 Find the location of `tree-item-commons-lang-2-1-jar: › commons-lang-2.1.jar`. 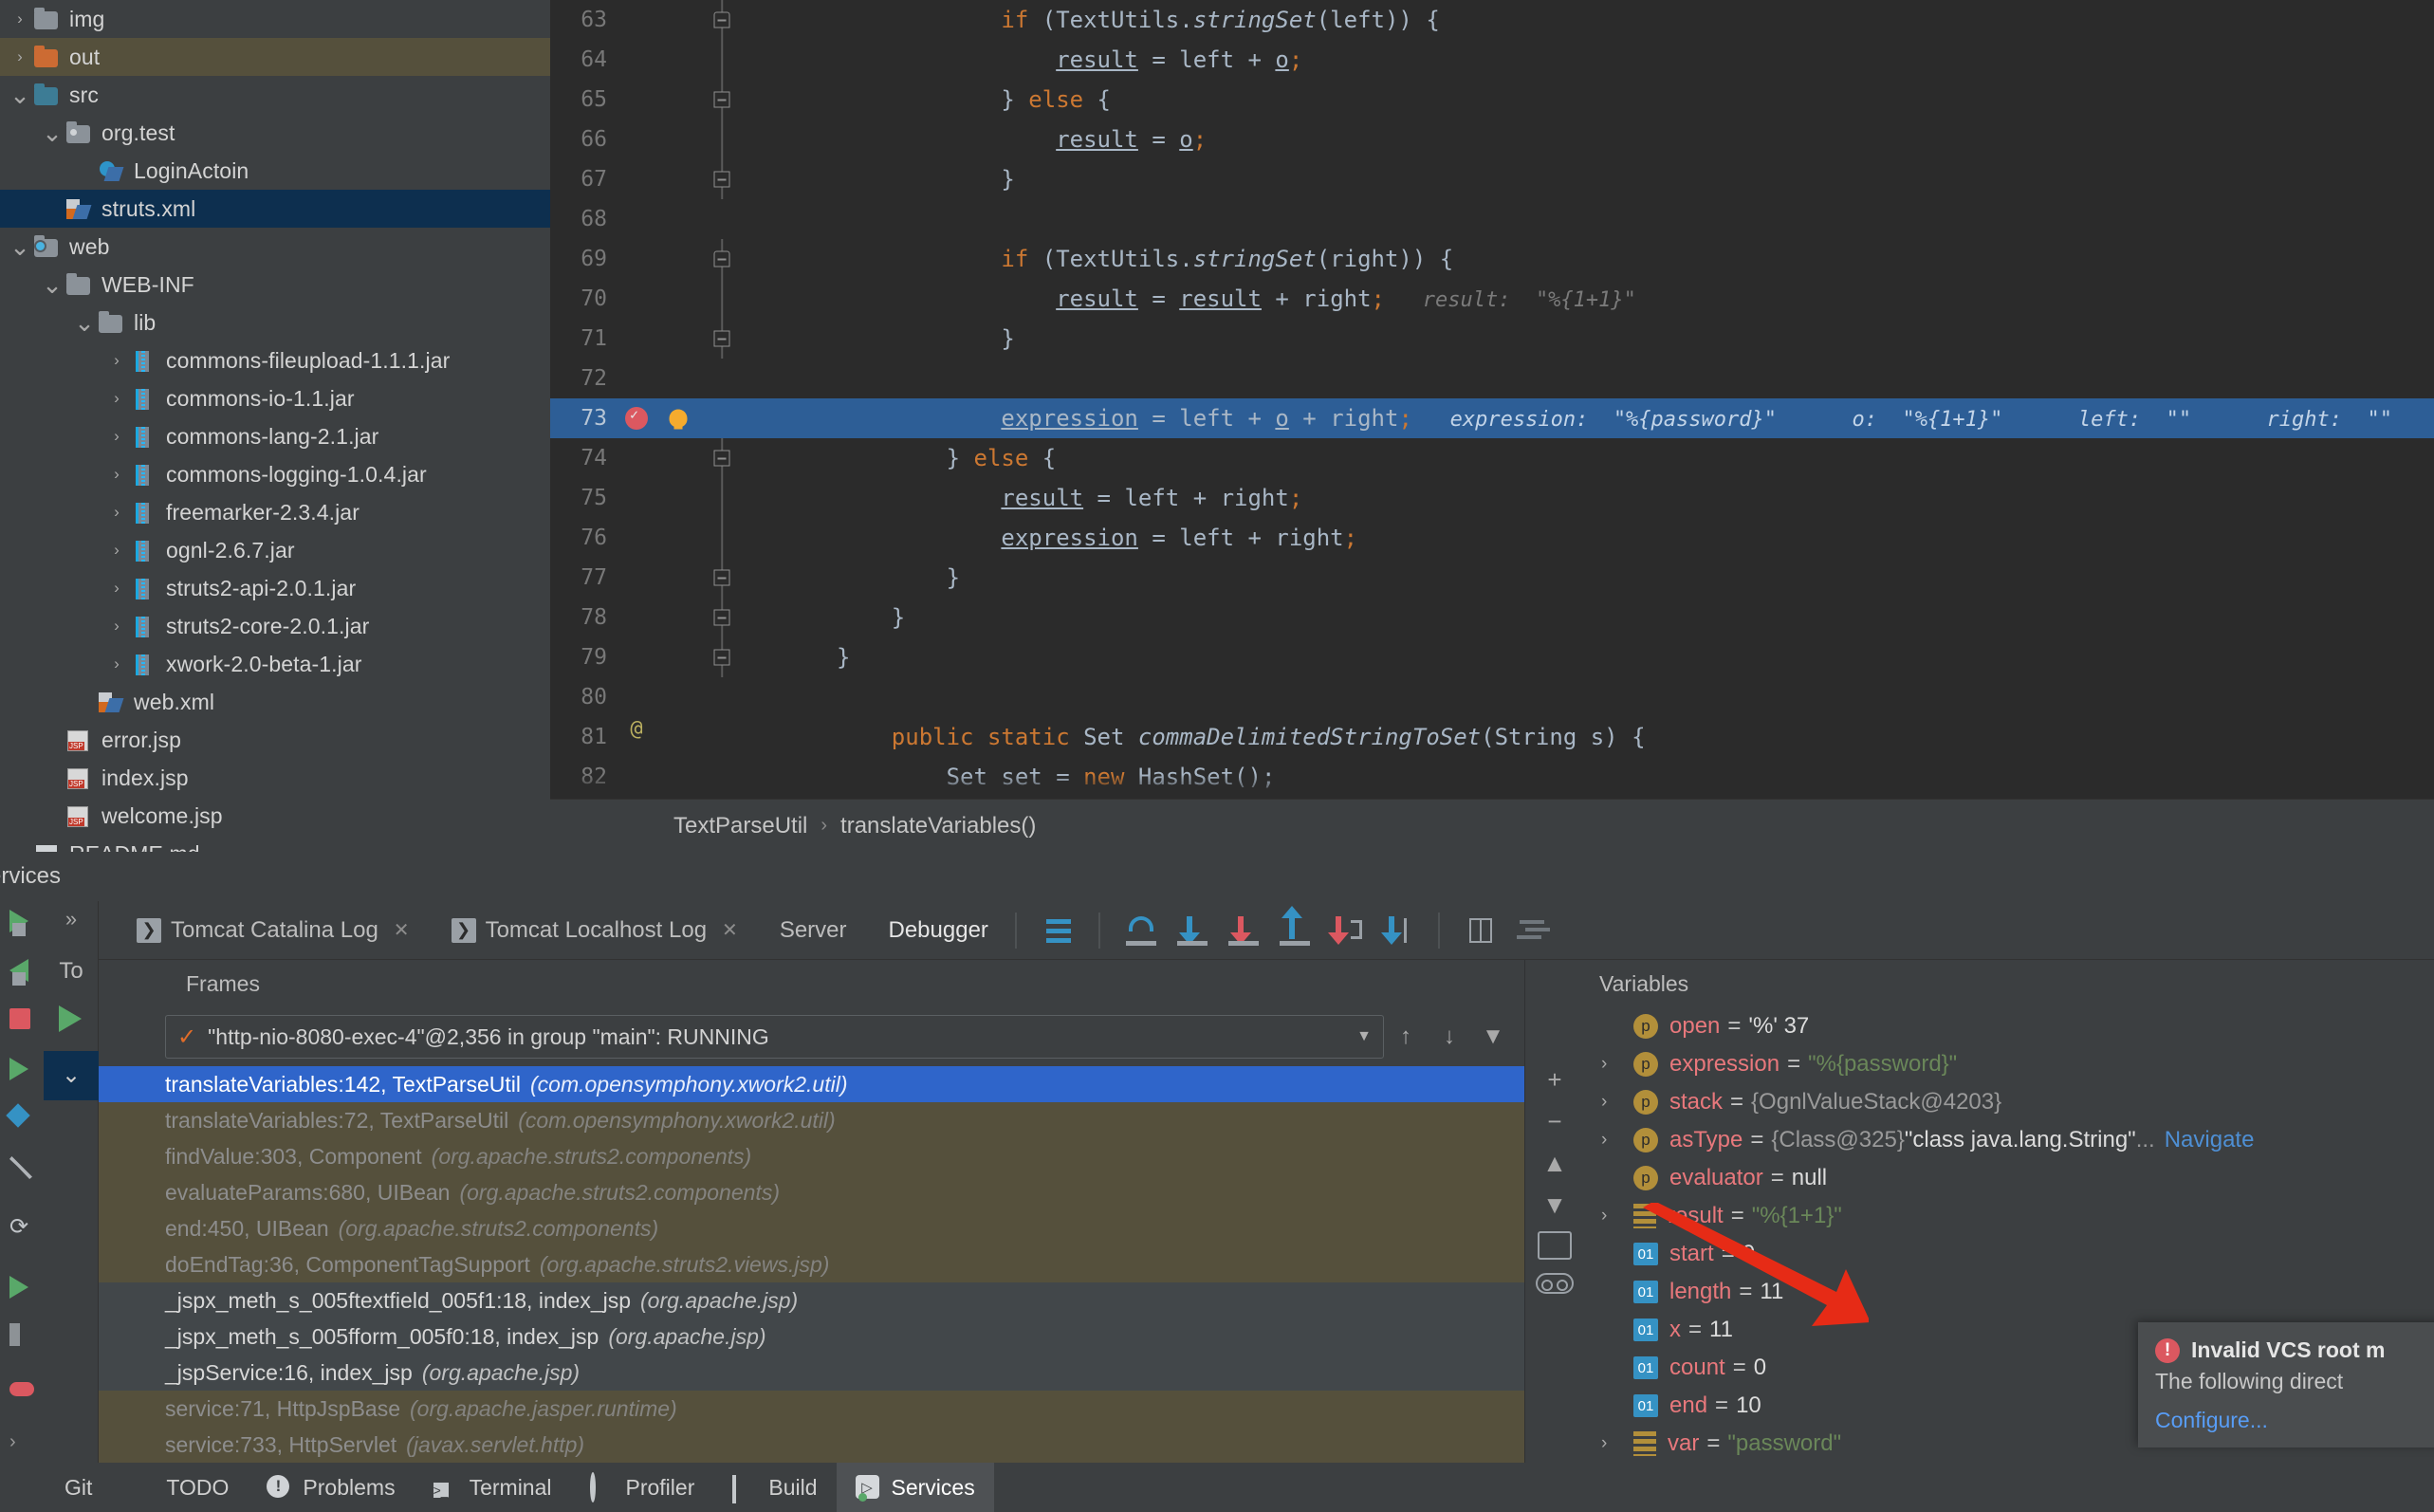

tree-item-commons-lang-2-1-jar: › commons-lang-2.1.jar is located at coordinates (275, 436).